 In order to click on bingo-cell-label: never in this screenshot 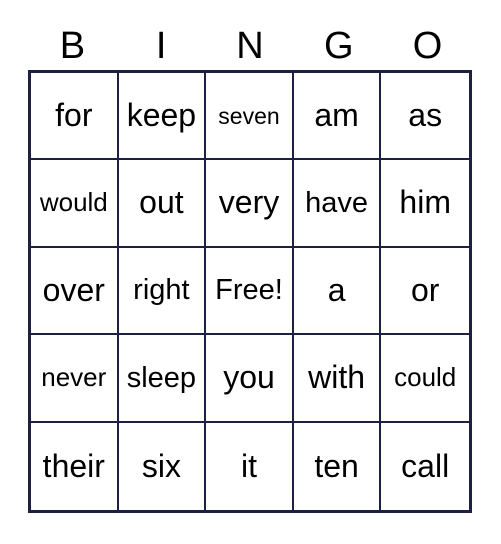, I will do `click(74, 377)`.